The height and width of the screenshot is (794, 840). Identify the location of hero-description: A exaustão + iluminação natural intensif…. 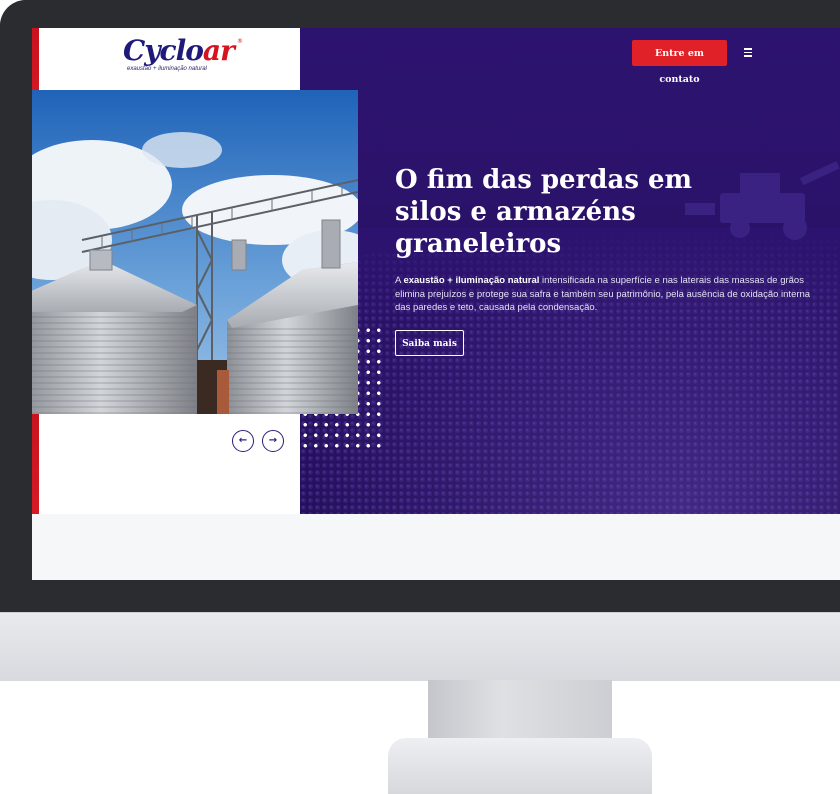
(603, 294).